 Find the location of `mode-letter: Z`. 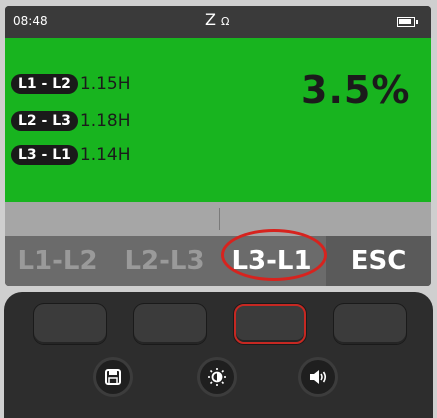

mode-letter: Z is located at coordinates (211, 19).